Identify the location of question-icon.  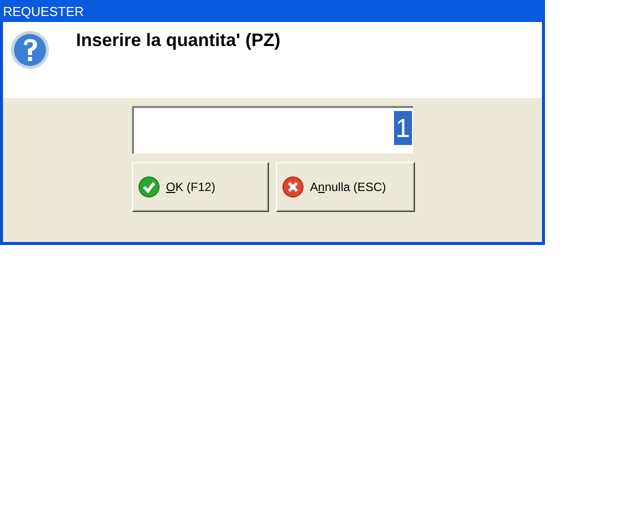
(30, 50).